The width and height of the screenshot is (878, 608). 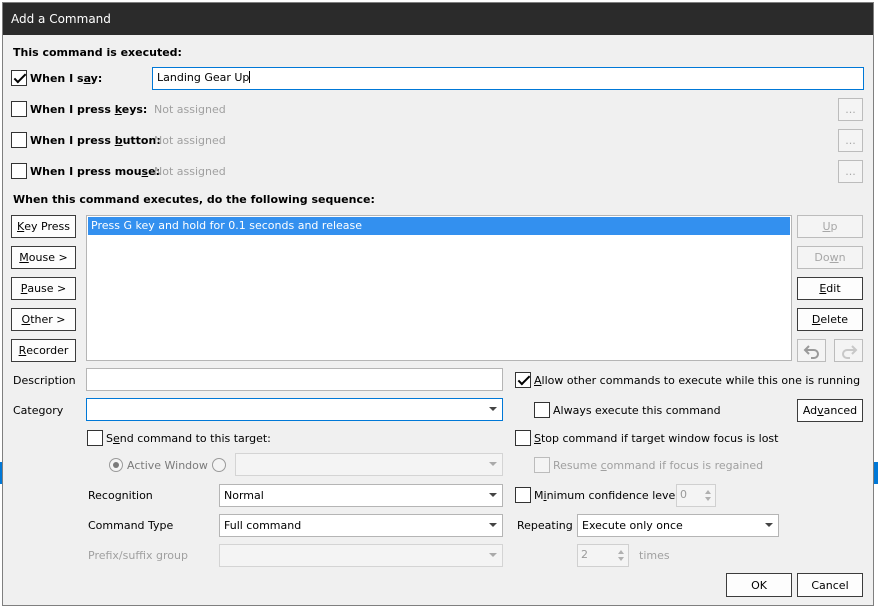 I want to click on min-confidence-label: Minimum confidence level, so click(x=606, y=495).